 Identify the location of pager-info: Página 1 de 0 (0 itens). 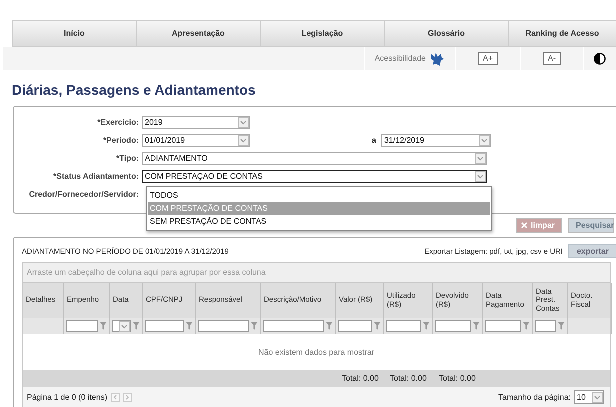
(67, 397).